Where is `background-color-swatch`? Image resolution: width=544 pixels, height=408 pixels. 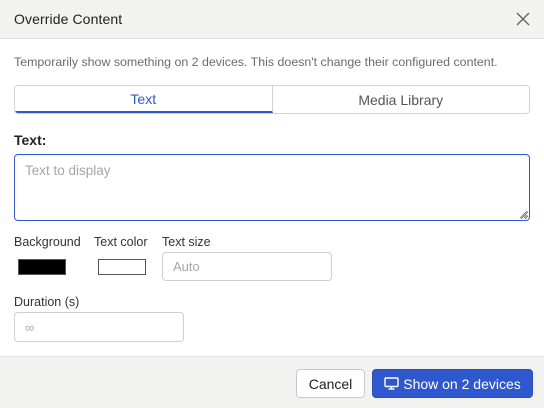
background-color-swatch is located at coordinates (42, 267).